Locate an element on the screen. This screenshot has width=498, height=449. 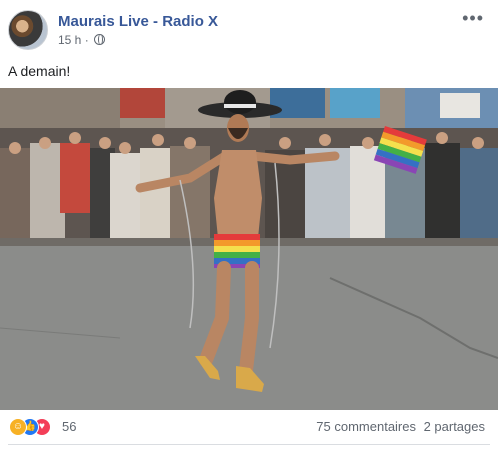
post-timestamp: 15 h is located at coordinates (69, 40).